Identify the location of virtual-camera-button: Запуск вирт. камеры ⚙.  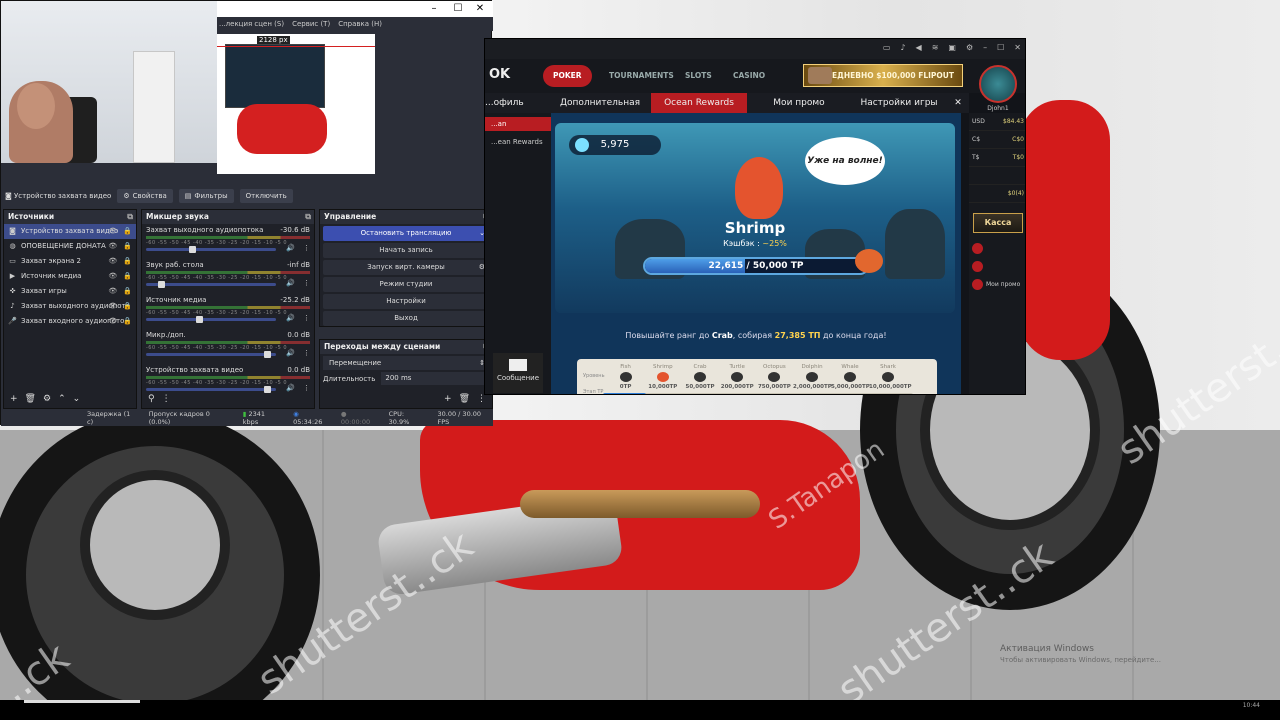
(406, 267).